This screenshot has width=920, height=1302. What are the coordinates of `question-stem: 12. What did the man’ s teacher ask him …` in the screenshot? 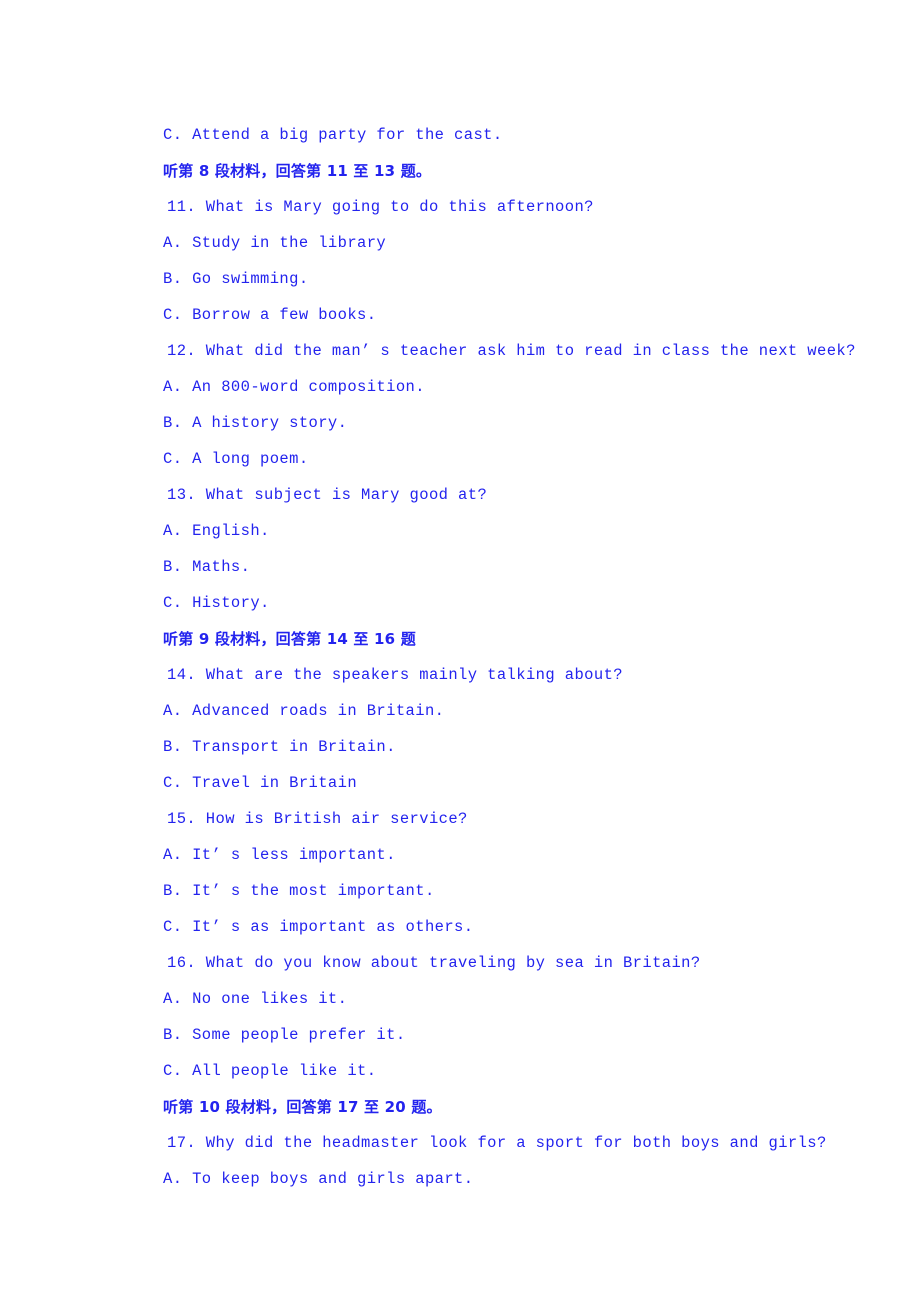 It's located at (511, 351).